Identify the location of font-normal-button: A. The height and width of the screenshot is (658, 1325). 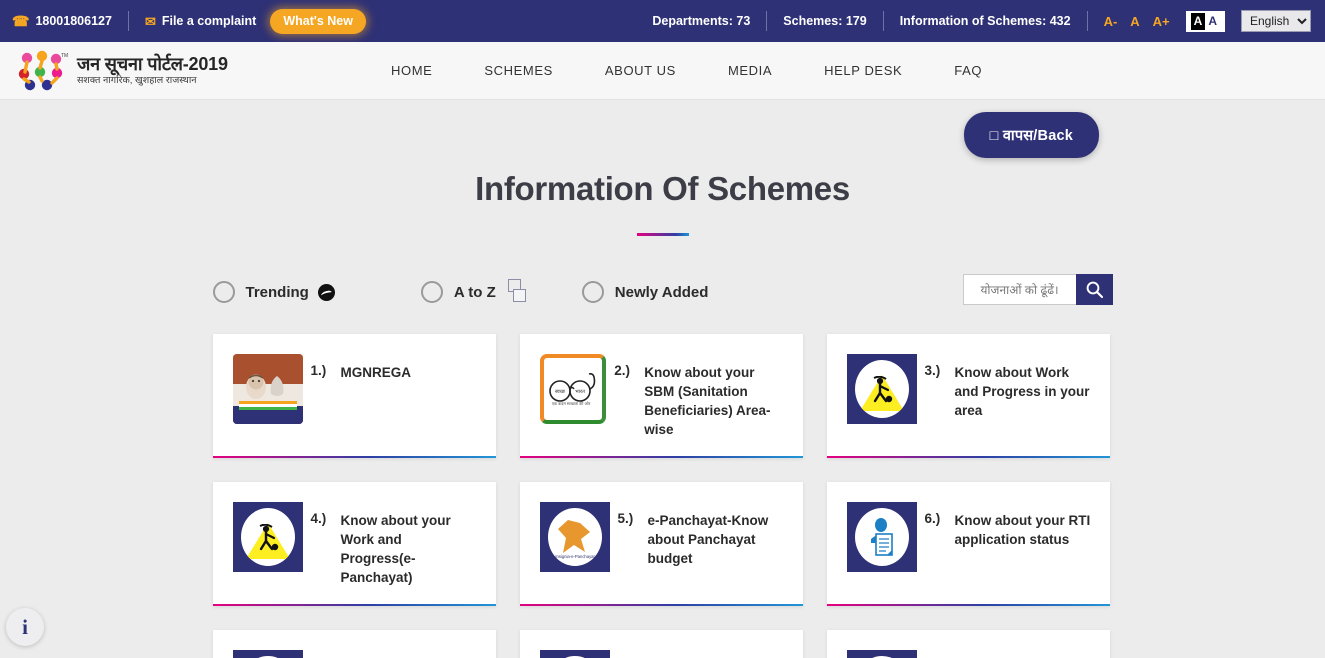
(1134, 21).